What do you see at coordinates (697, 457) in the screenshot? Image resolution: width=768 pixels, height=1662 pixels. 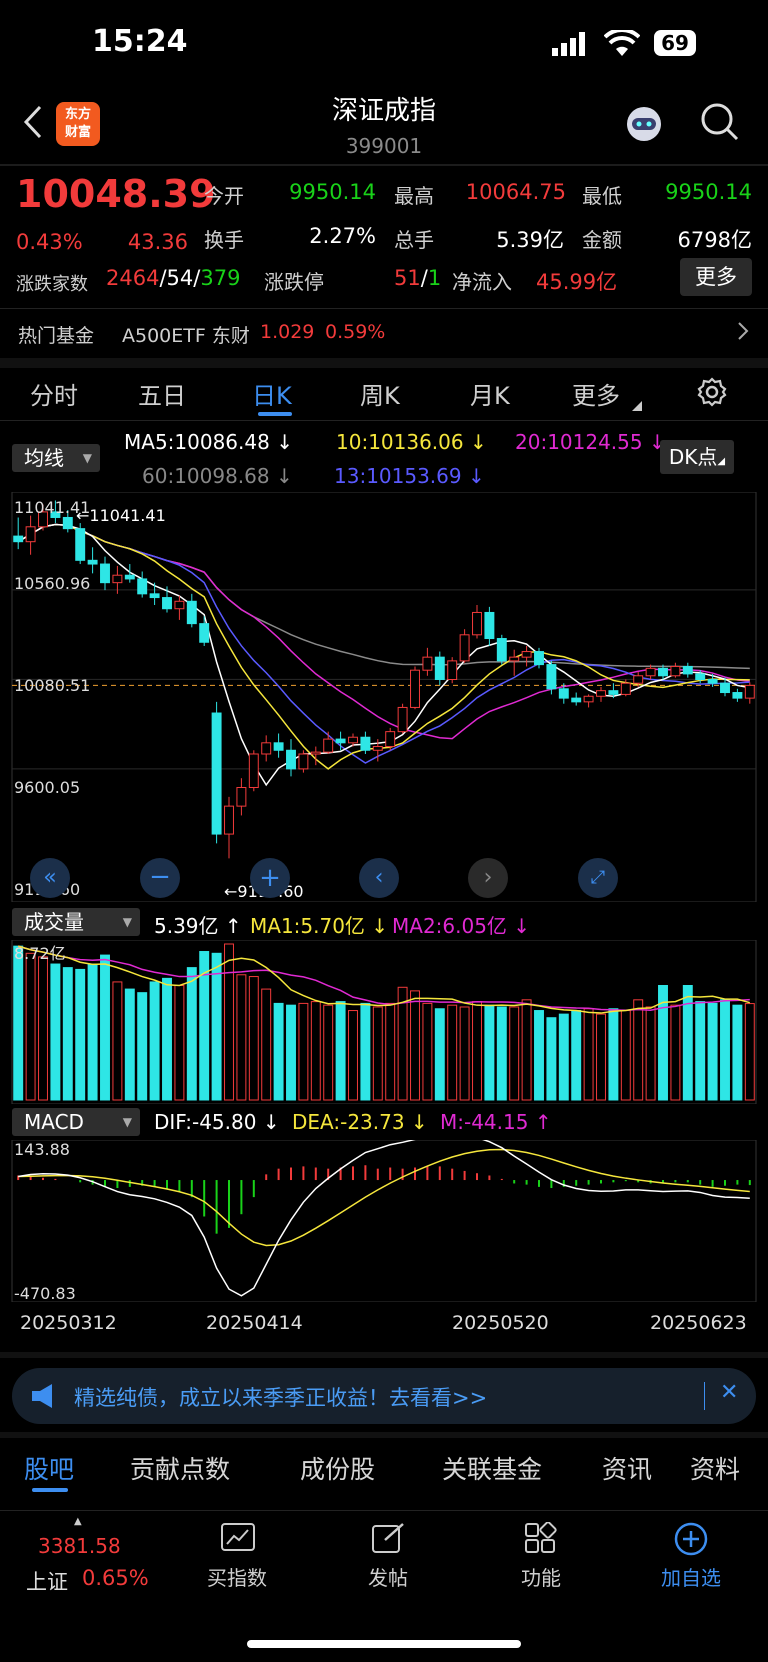 I see `dk-point-button: DK点◢` at bounding box center [697, 457].